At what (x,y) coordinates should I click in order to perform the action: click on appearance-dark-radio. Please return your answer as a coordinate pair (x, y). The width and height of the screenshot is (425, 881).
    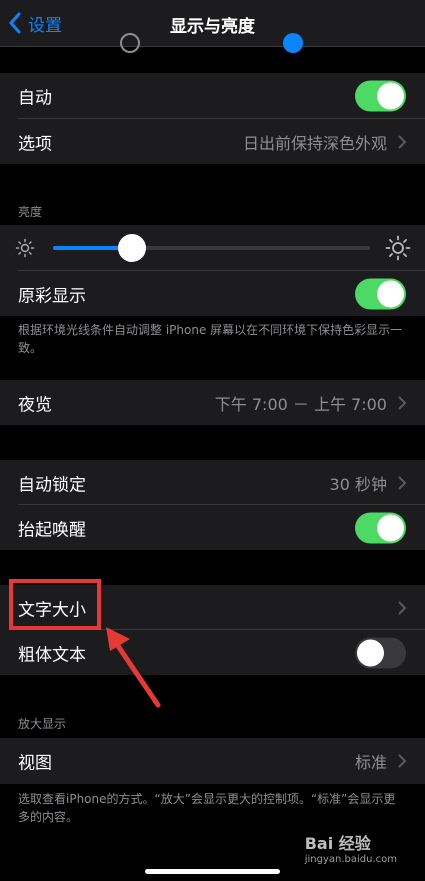
    Looking at the image, I should click on (293, 43).